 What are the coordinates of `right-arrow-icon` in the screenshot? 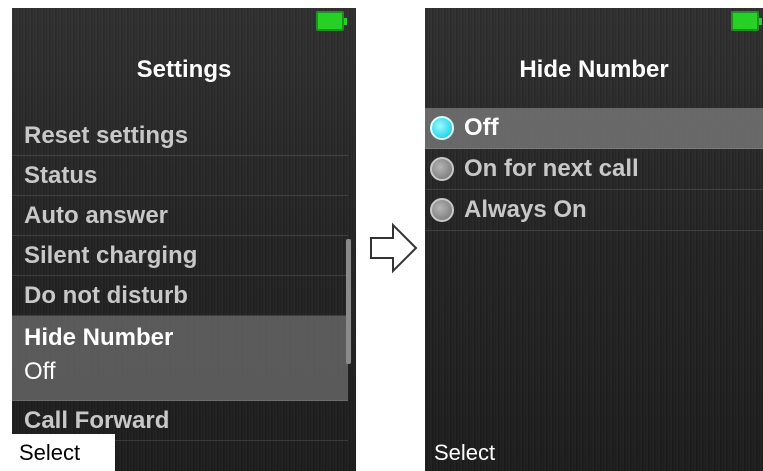 It's located at (394, 248).